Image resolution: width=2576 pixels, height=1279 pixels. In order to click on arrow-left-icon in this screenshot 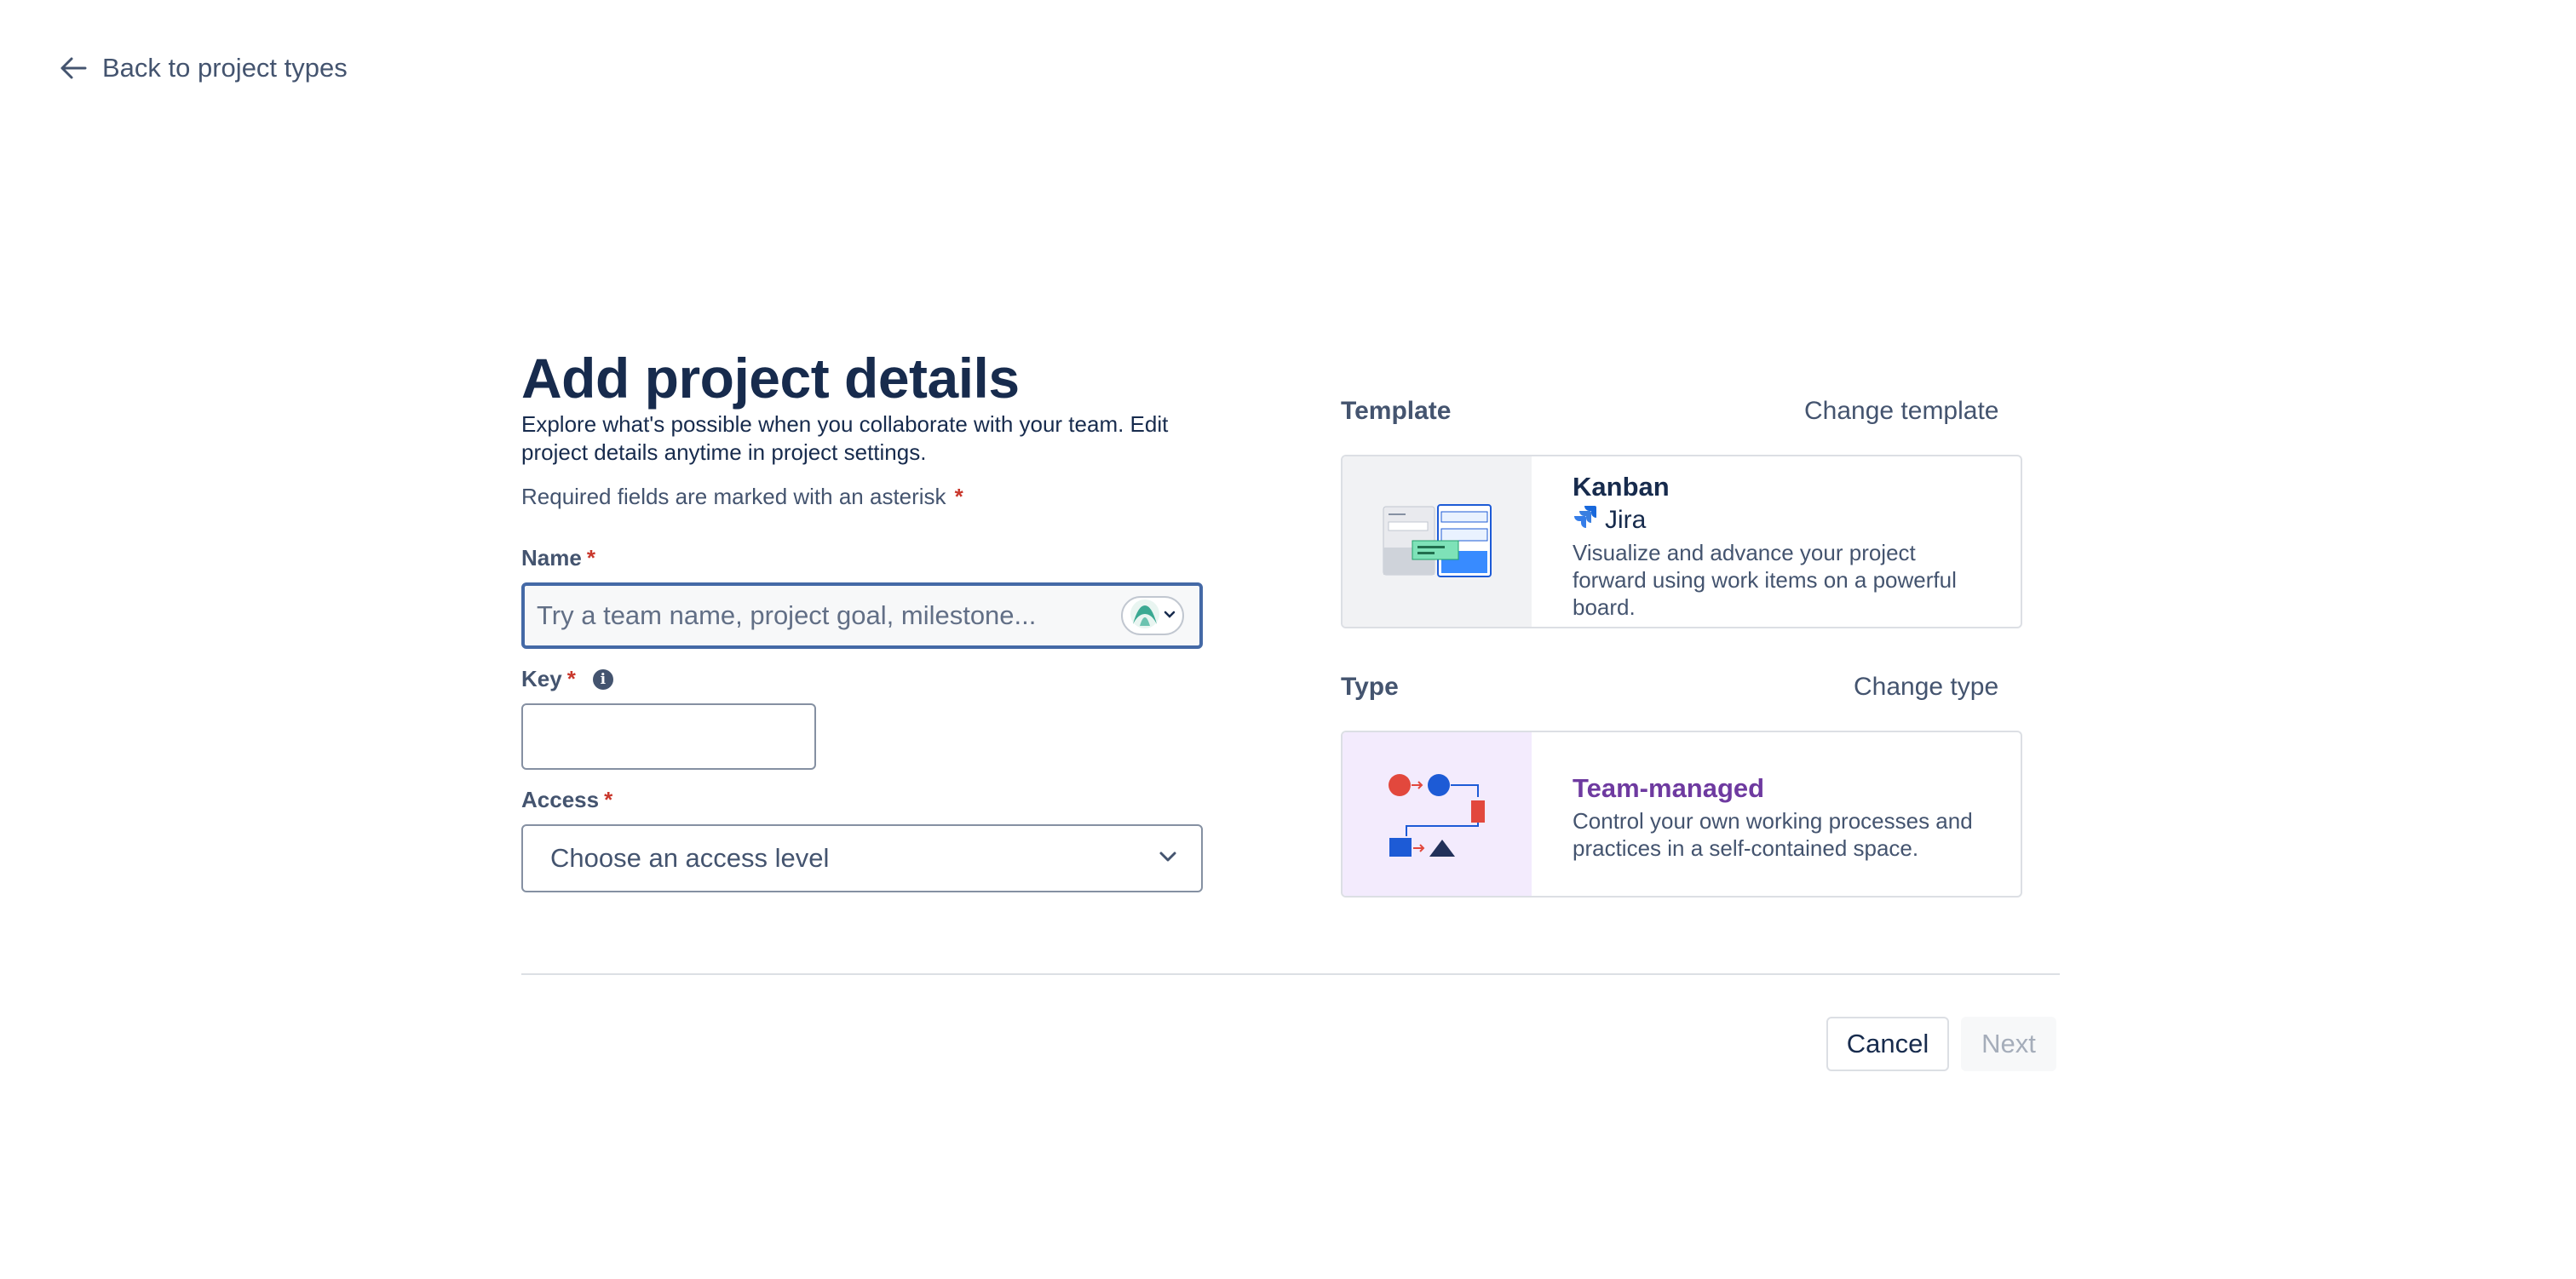, I will do `click(74, 68)`.